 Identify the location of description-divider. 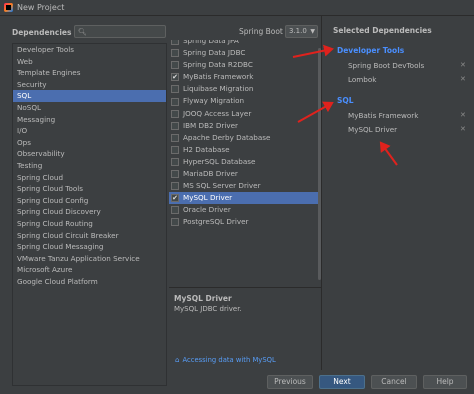
(245, 287).